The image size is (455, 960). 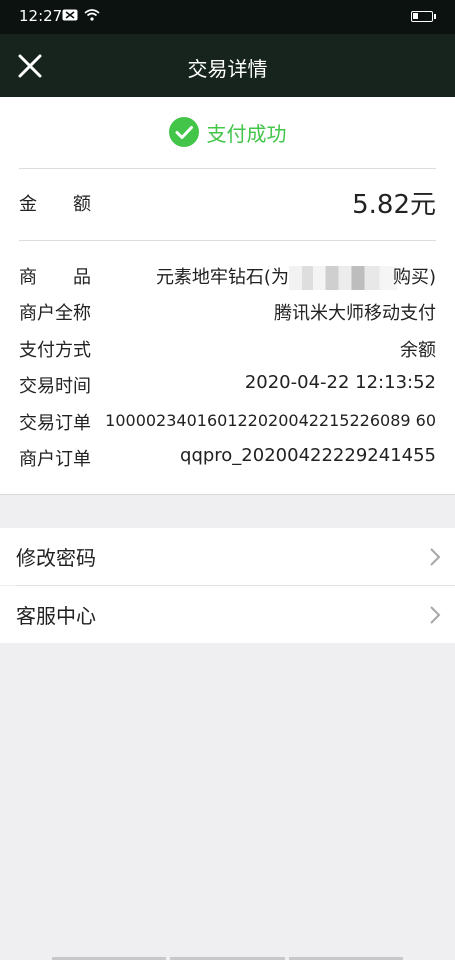 What do you see at coordinates (227, 351) in the screenshot?
I see `detail-row-payment-method: 支付方式 余额` at bounding box center [227, 351].